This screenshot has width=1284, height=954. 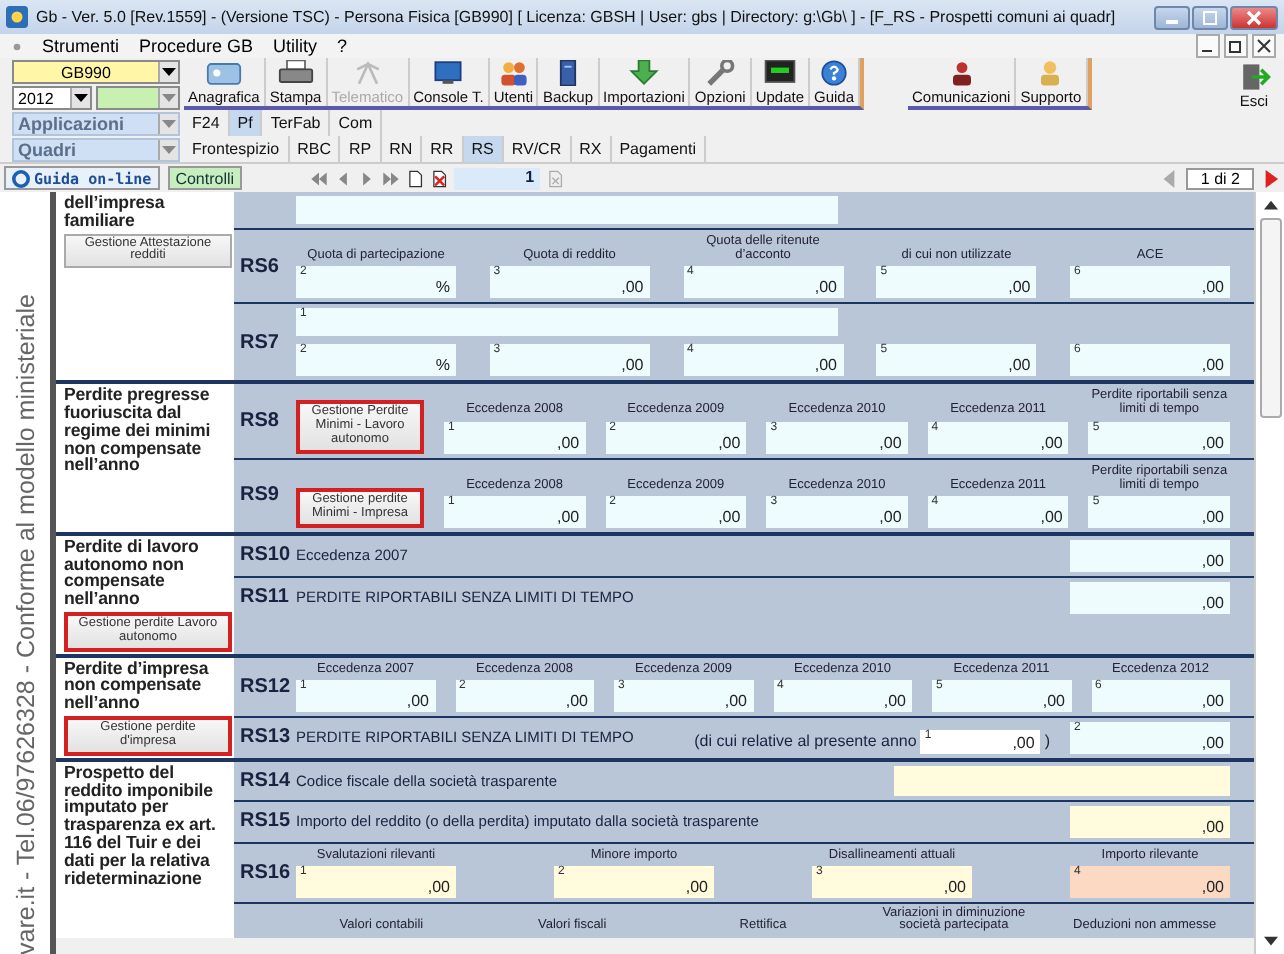 I want to click on bullet-icon, so click(x=17, y=46).